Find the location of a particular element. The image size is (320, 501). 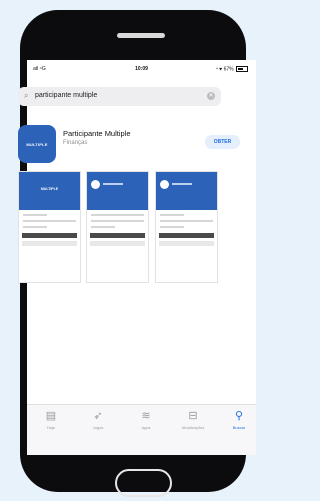

tab-label: Atualizações is located at coordinates (193, 427).